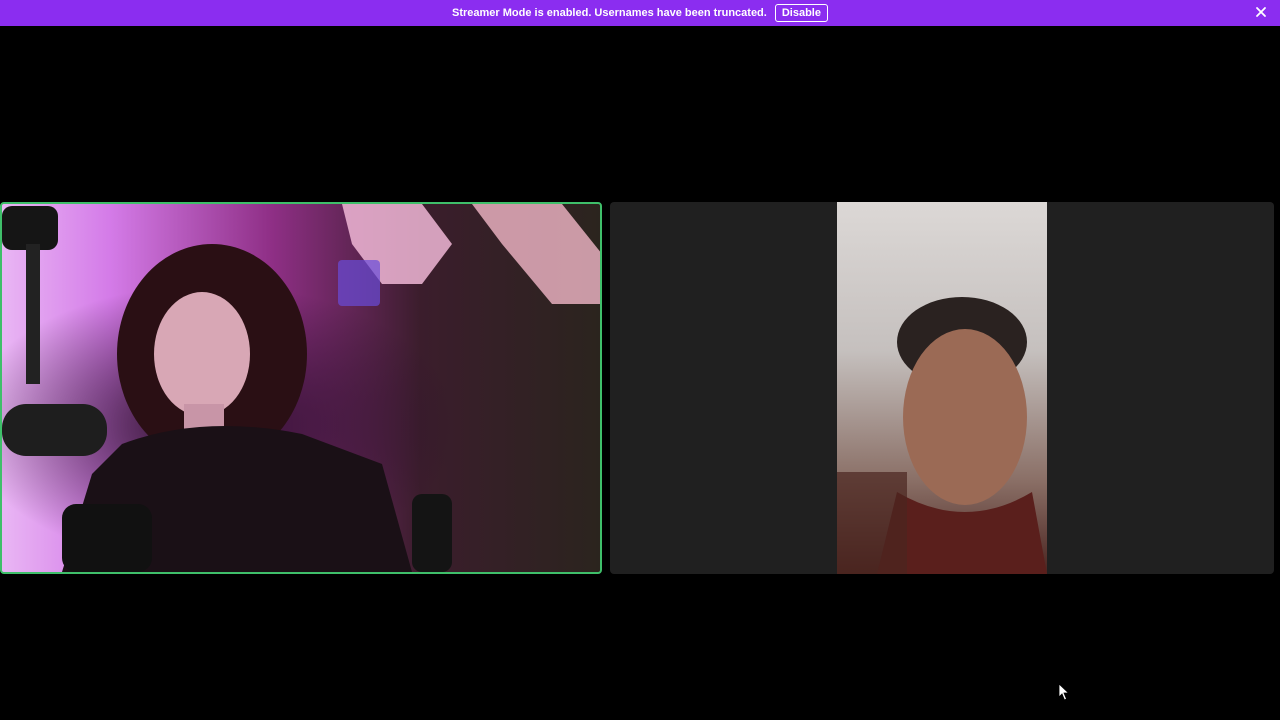  I want to click on close-icon, so click(1261, 12).